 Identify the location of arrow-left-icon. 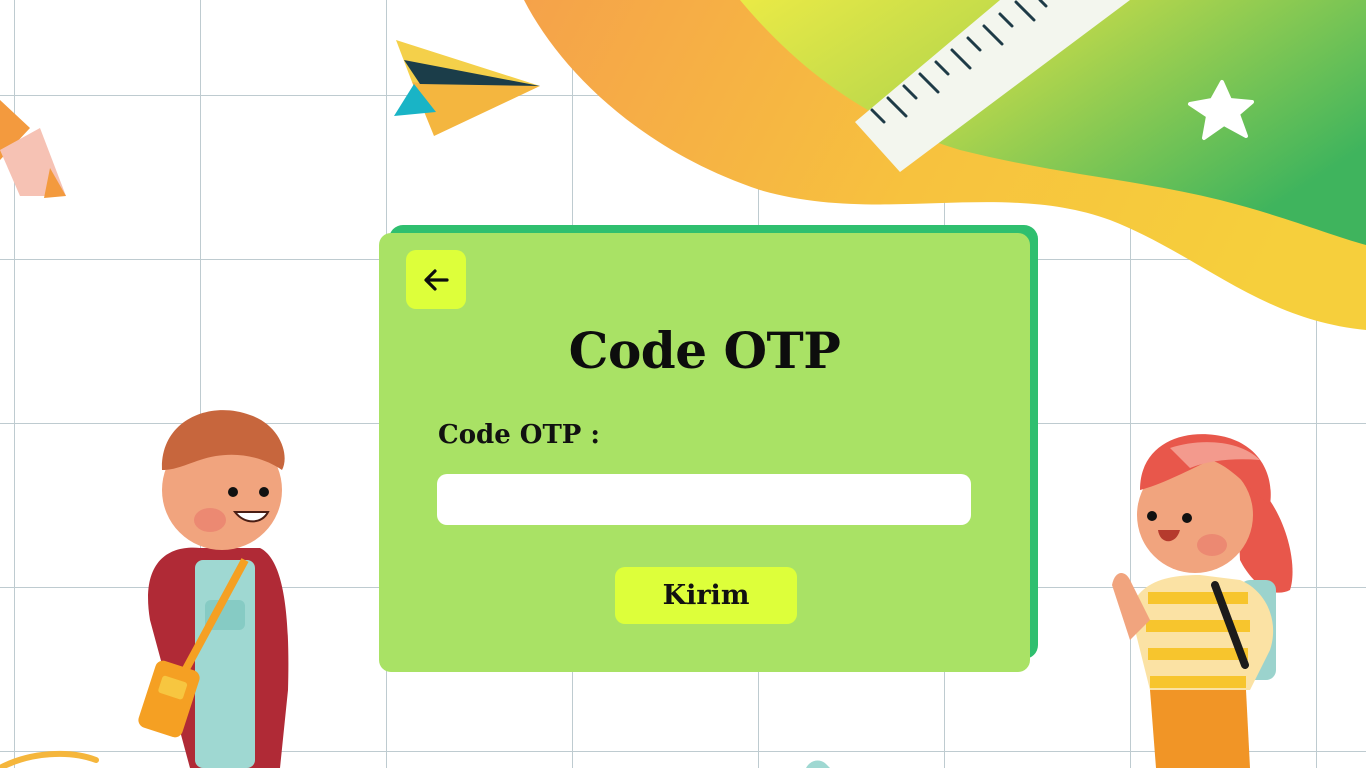
(436, 279).